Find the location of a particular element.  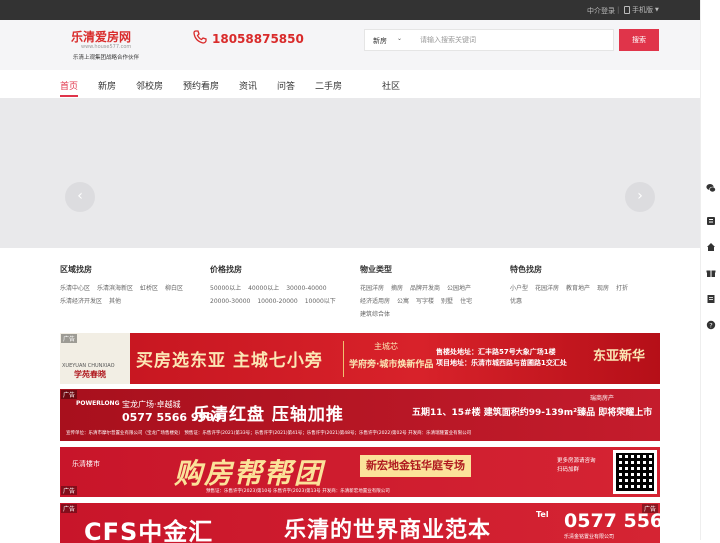

search-button: 搜索 is located at coordinates (639, 40).